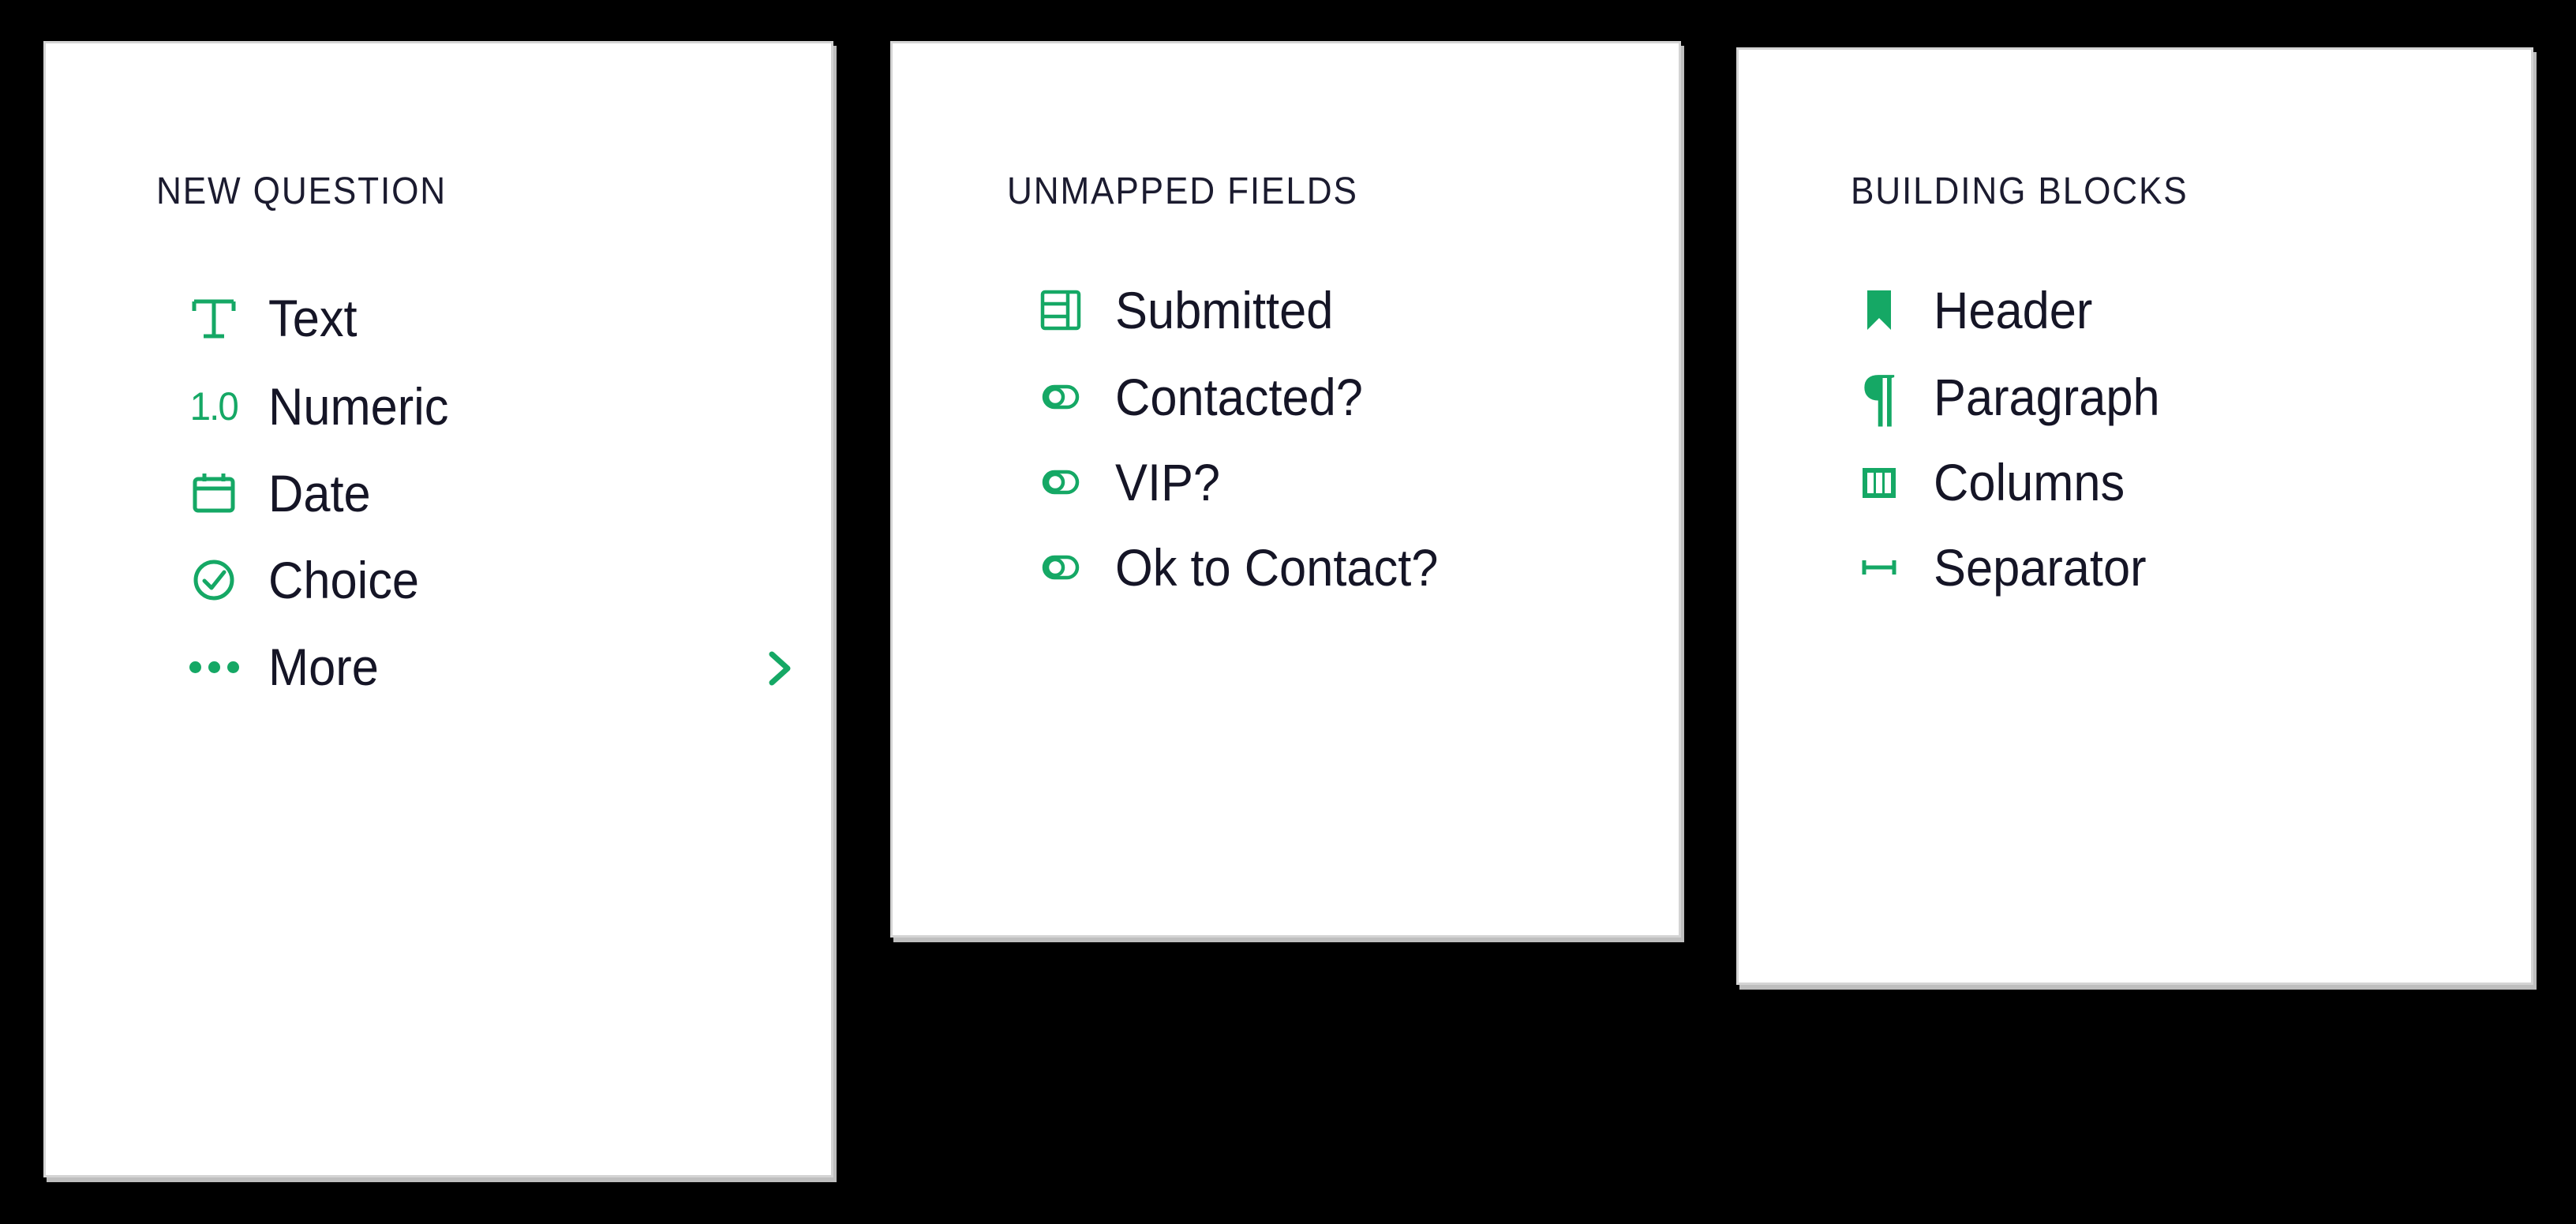 This screenshot has height=1224, width=2576. I want to click on pilcrow-icon: ¶, so click(1879, 397).